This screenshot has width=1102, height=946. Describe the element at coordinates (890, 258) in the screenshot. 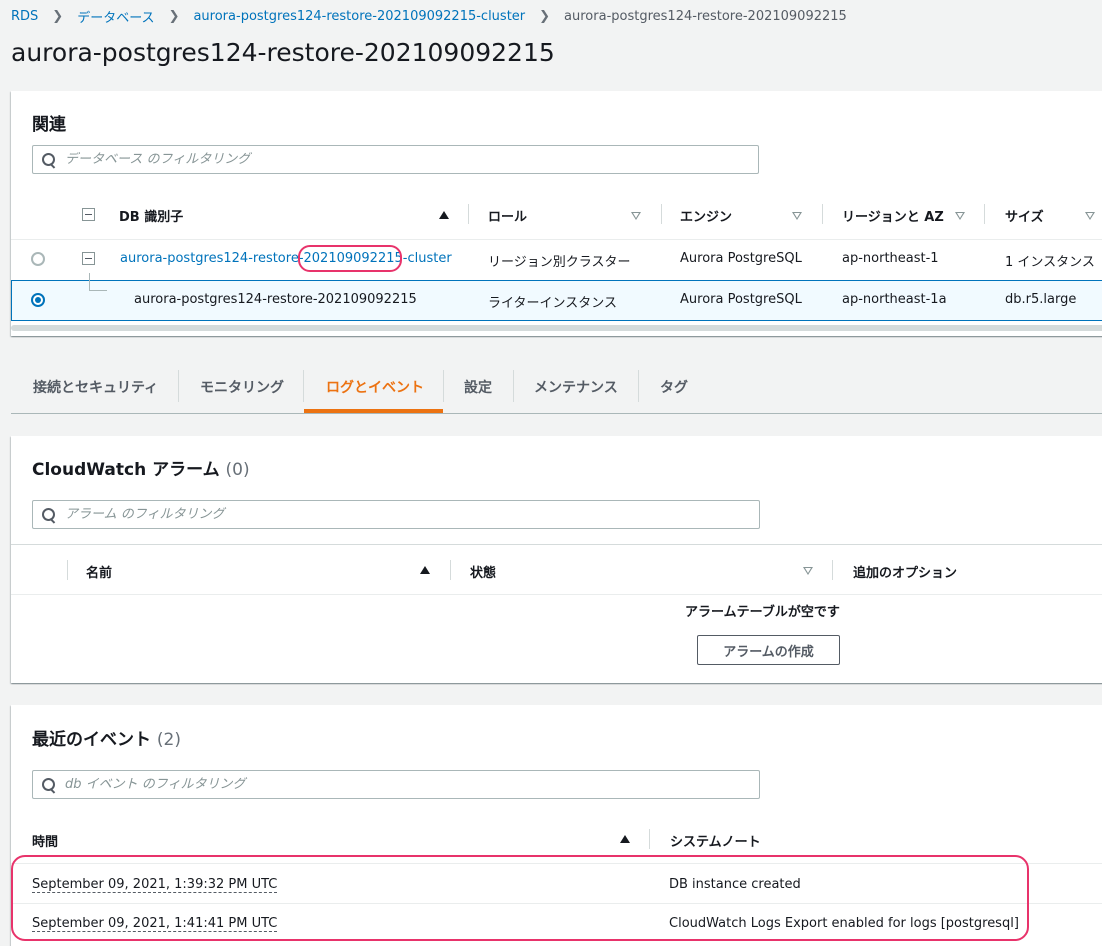

I see `region-cell: ap-northeast-1` at that location.